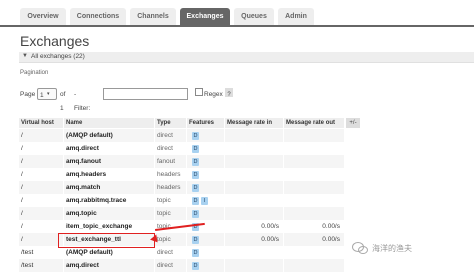  I want to click on nav-divider, so click(237, 26).